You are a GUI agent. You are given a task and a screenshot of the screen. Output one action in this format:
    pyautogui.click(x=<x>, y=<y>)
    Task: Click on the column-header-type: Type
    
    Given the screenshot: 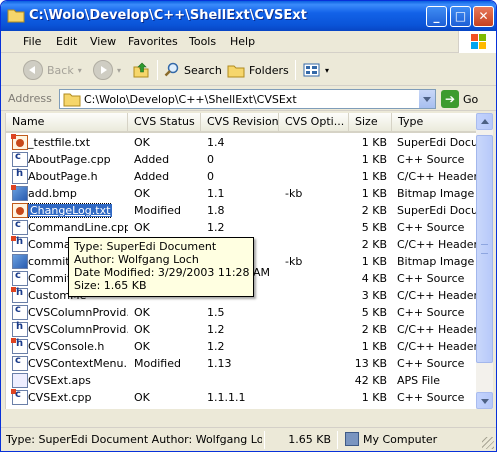 What is the action you would take?
    pyautogui.click(x=434, y=122)
    